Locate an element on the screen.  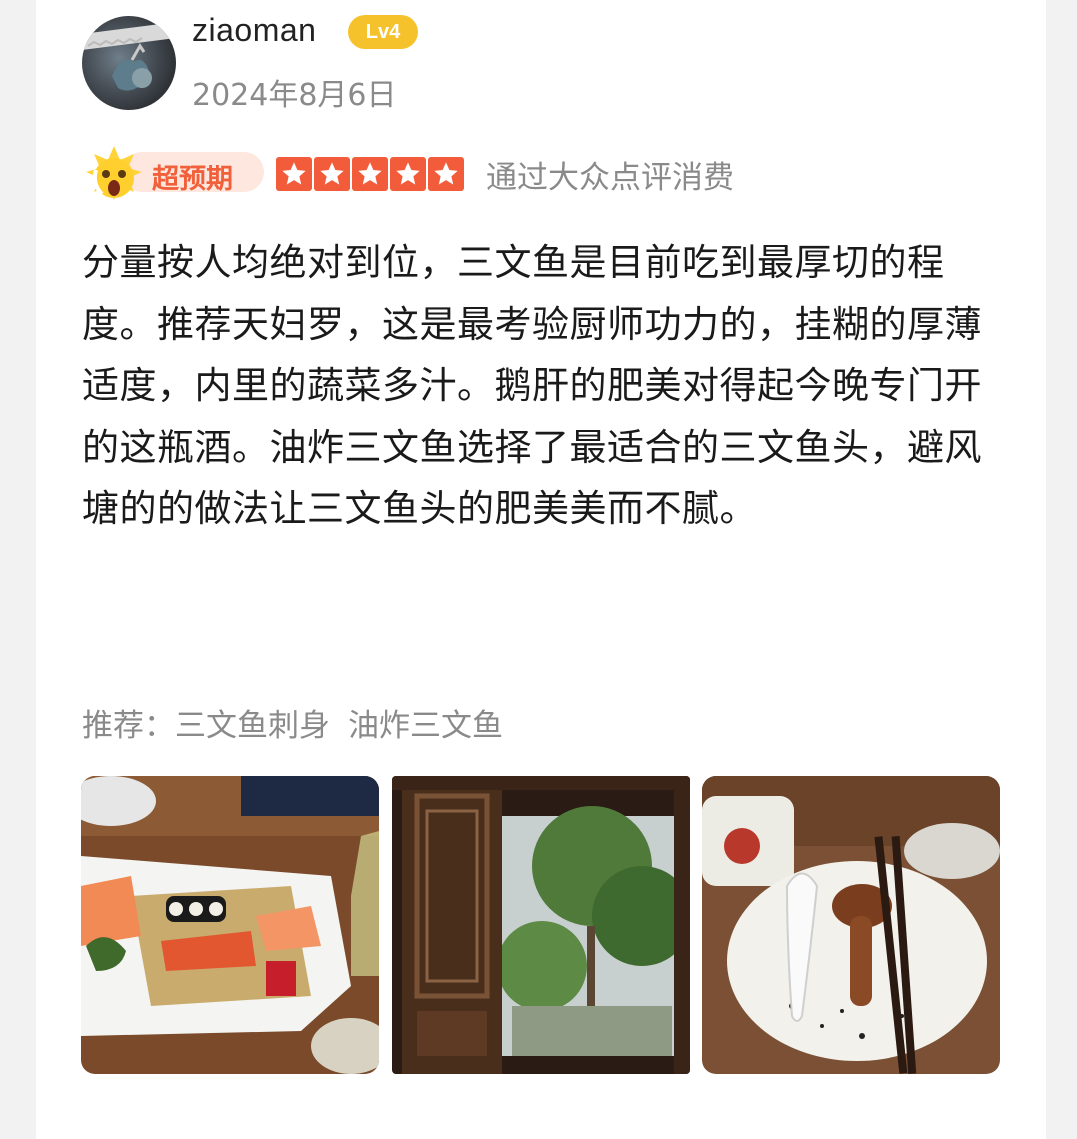
recommend-label: 推荐： is located at coordinates (128, 726).